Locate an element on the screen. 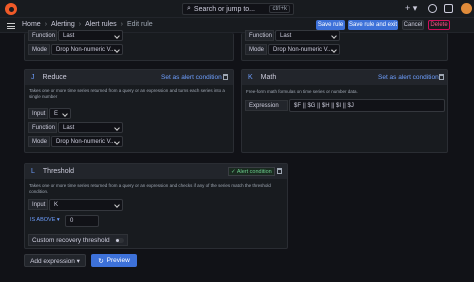  threshold-operator-select: IS ABOVE ▾ is located at coordinates (45, 220).